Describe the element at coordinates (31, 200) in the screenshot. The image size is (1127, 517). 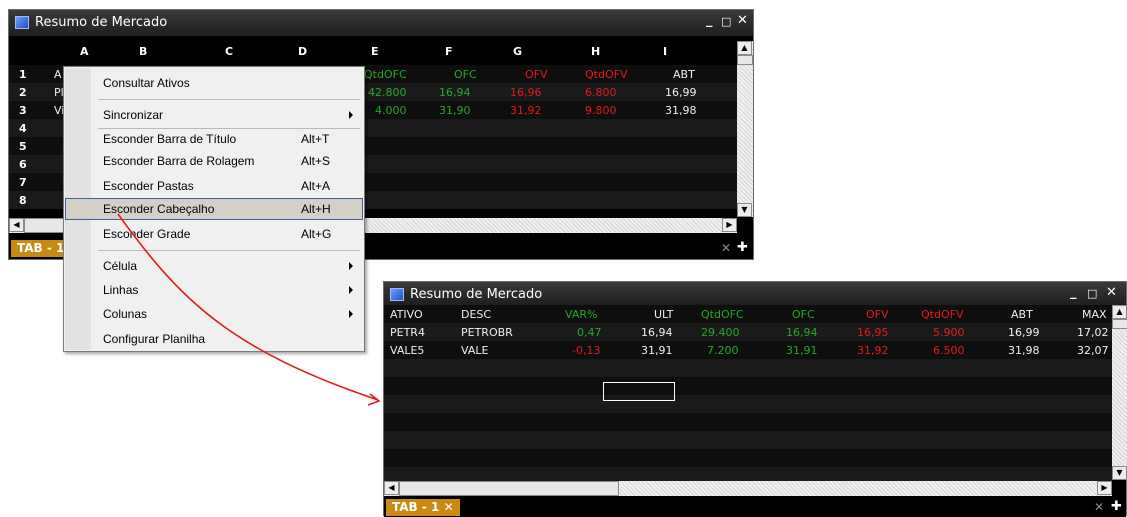
I see `row-number: 8` at that location.